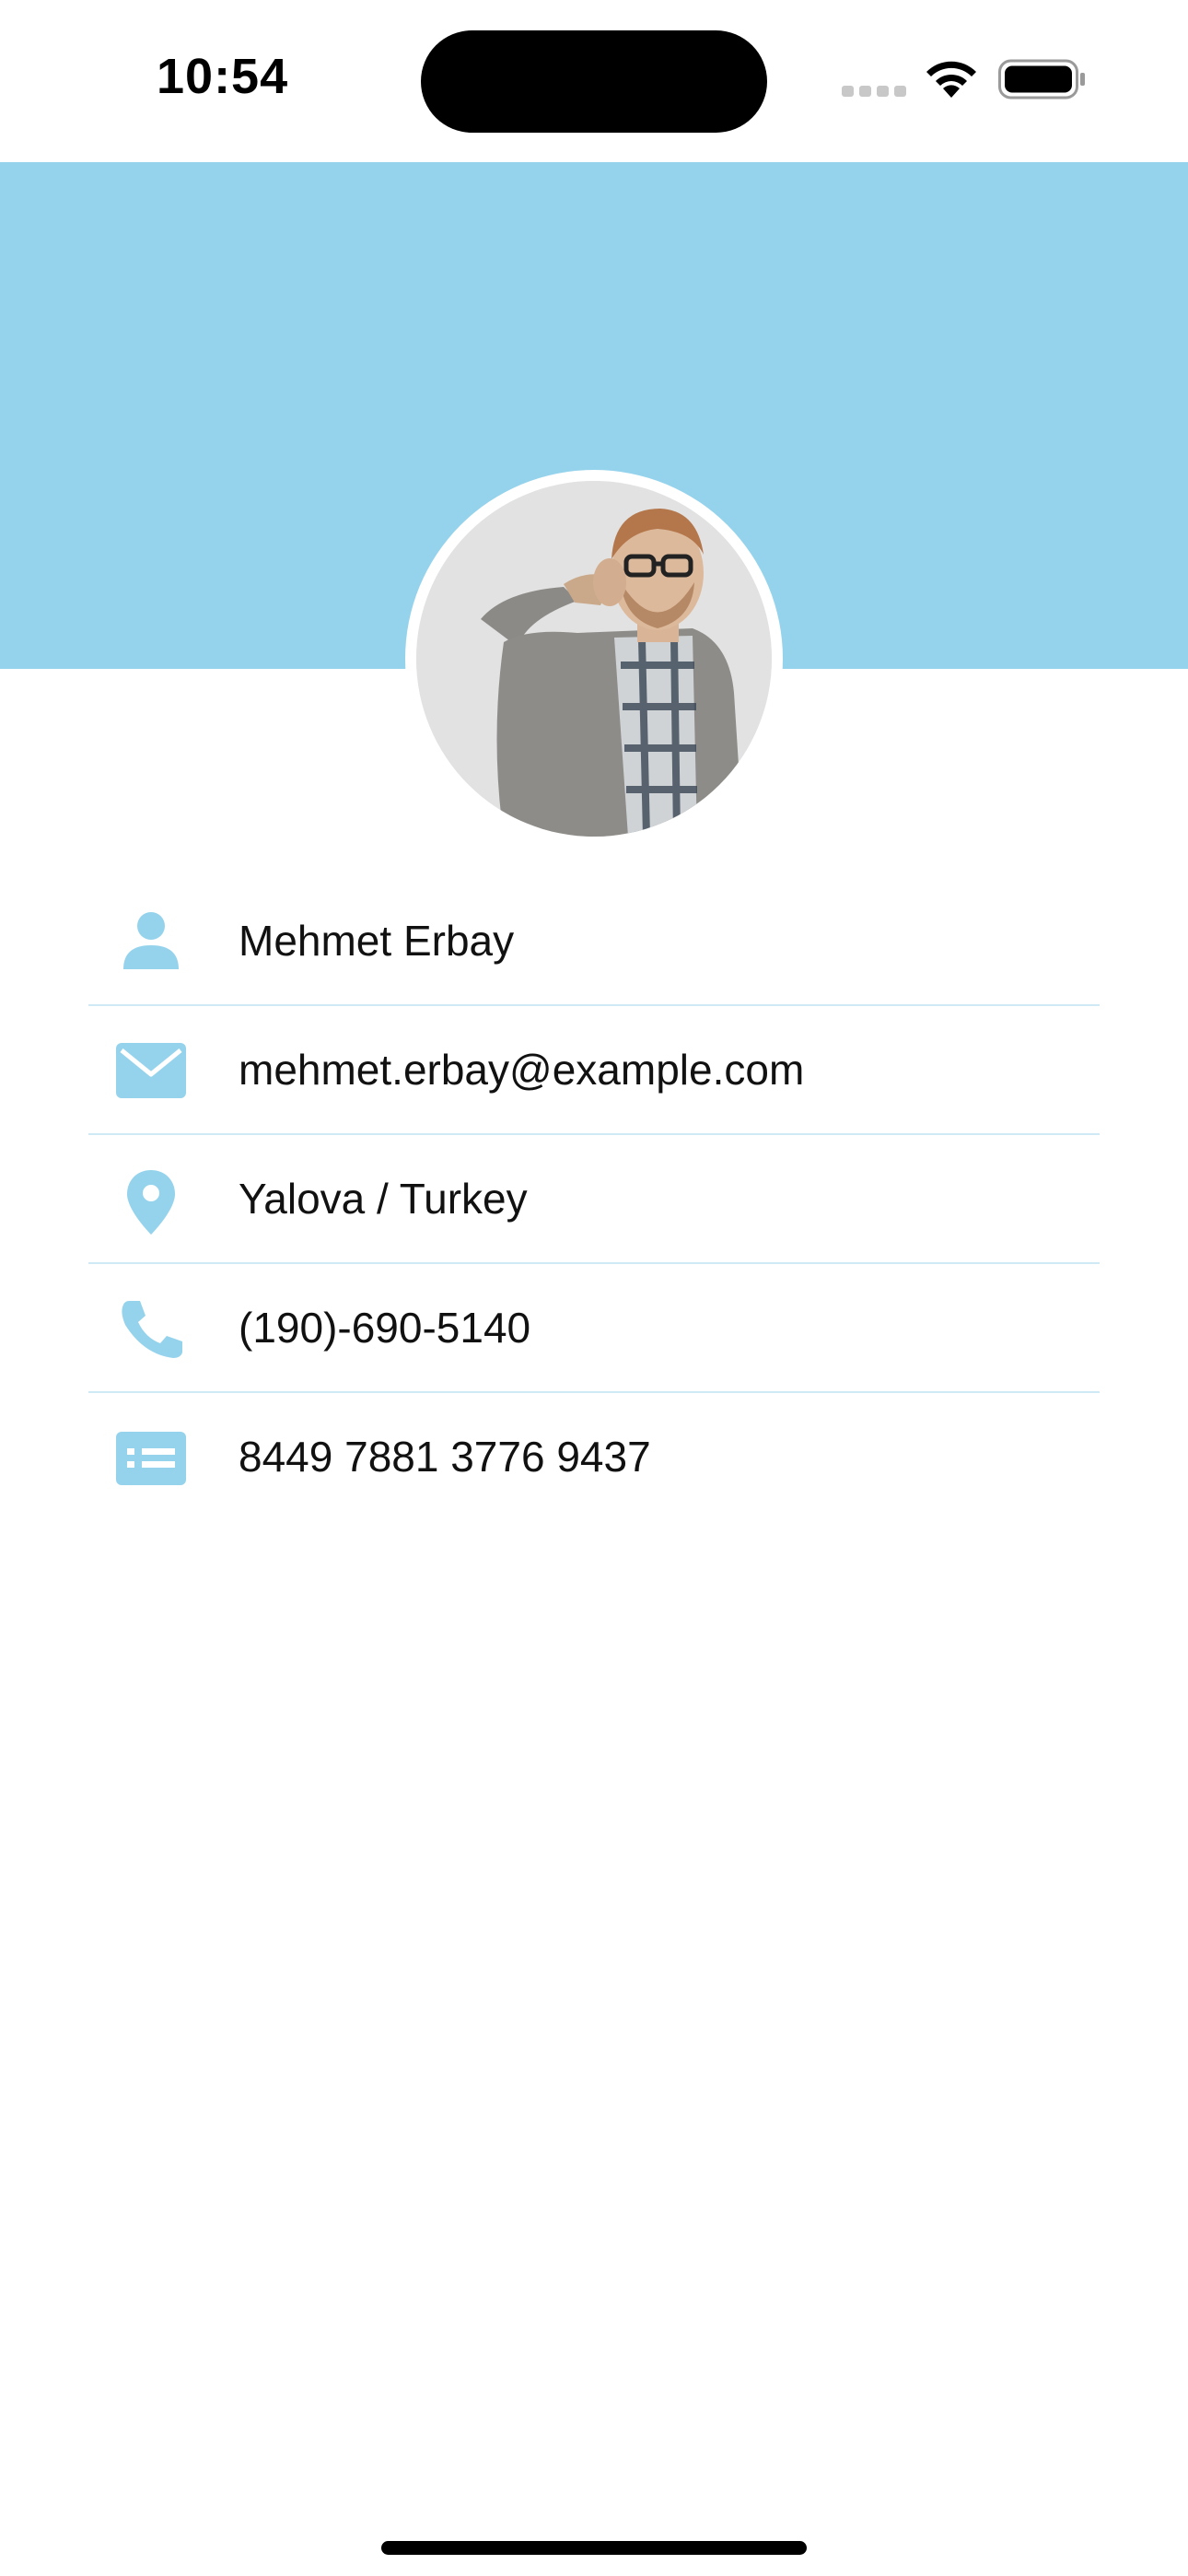 The width and height of the screenshot is (1188, 2576). I want to click on list-item-card: 8449 7881 3776 9437, so click(594, 1456).